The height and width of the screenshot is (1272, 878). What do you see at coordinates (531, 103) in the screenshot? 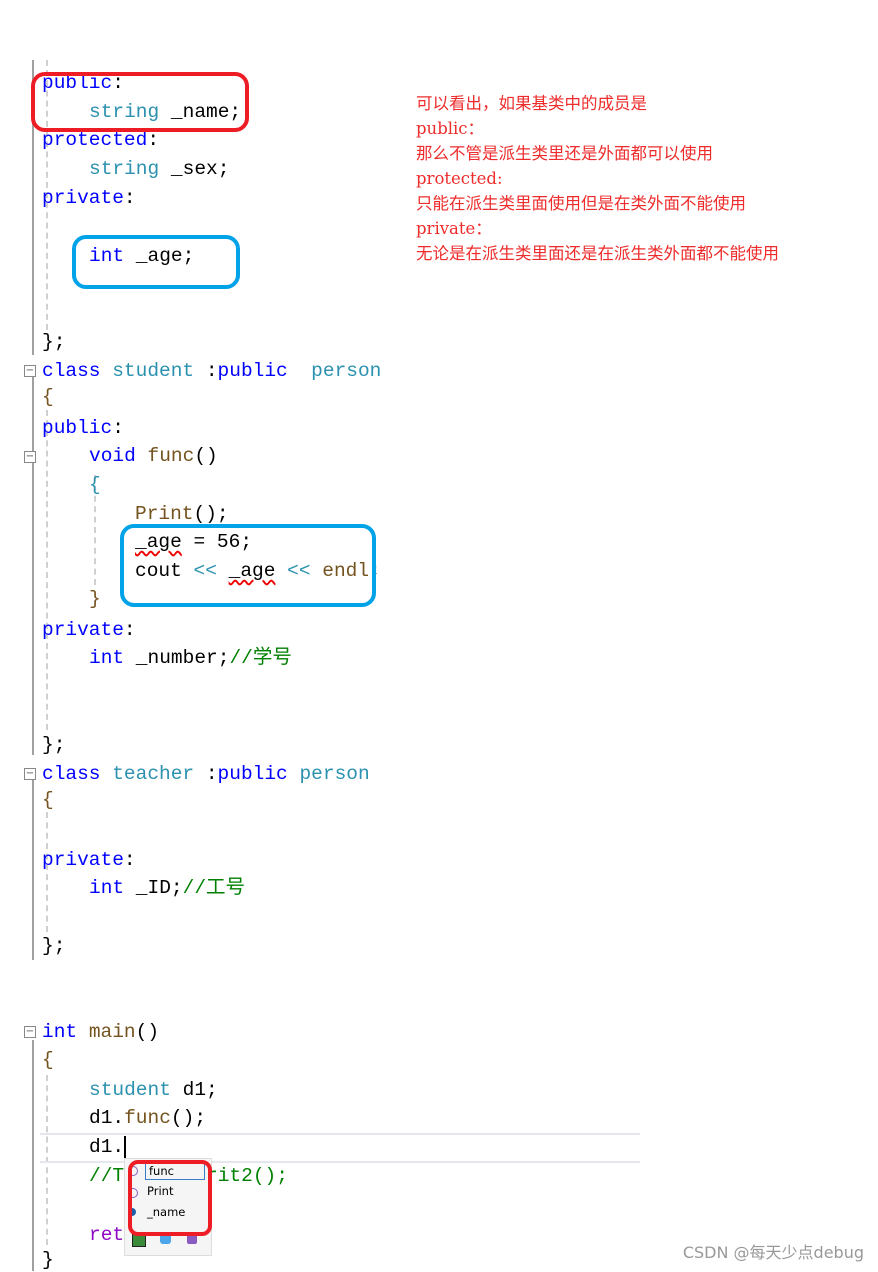
I see `annotation-line: 可以看出，如果基类中的成员是` at bounding box center [531, 103].